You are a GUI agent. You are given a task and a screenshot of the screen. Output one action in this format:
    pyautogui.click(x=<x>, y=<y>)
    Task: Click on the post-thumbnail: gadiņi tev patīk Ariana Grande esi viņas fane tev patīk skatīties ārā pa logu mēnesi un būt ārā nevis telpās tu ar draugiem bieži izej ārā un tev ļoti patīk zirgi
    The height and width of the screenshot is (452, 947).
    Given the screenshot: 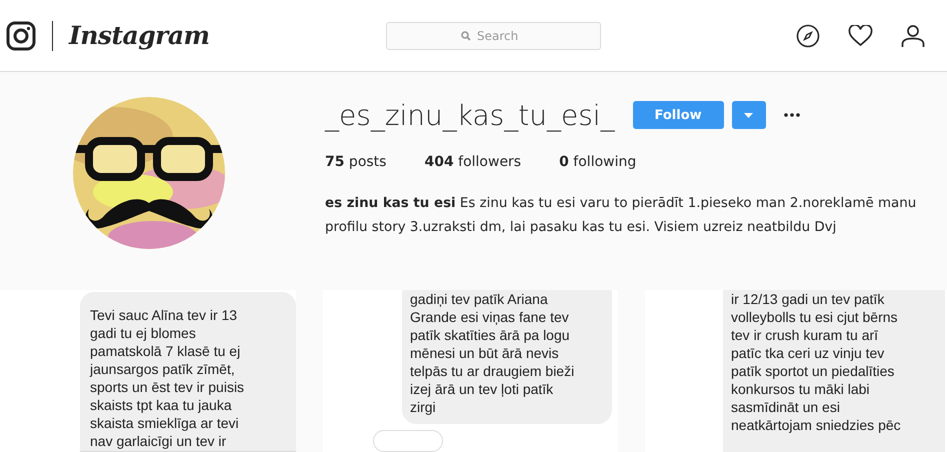 What is the action you would take?
    pyautogui.click(x=470, y=371)
    